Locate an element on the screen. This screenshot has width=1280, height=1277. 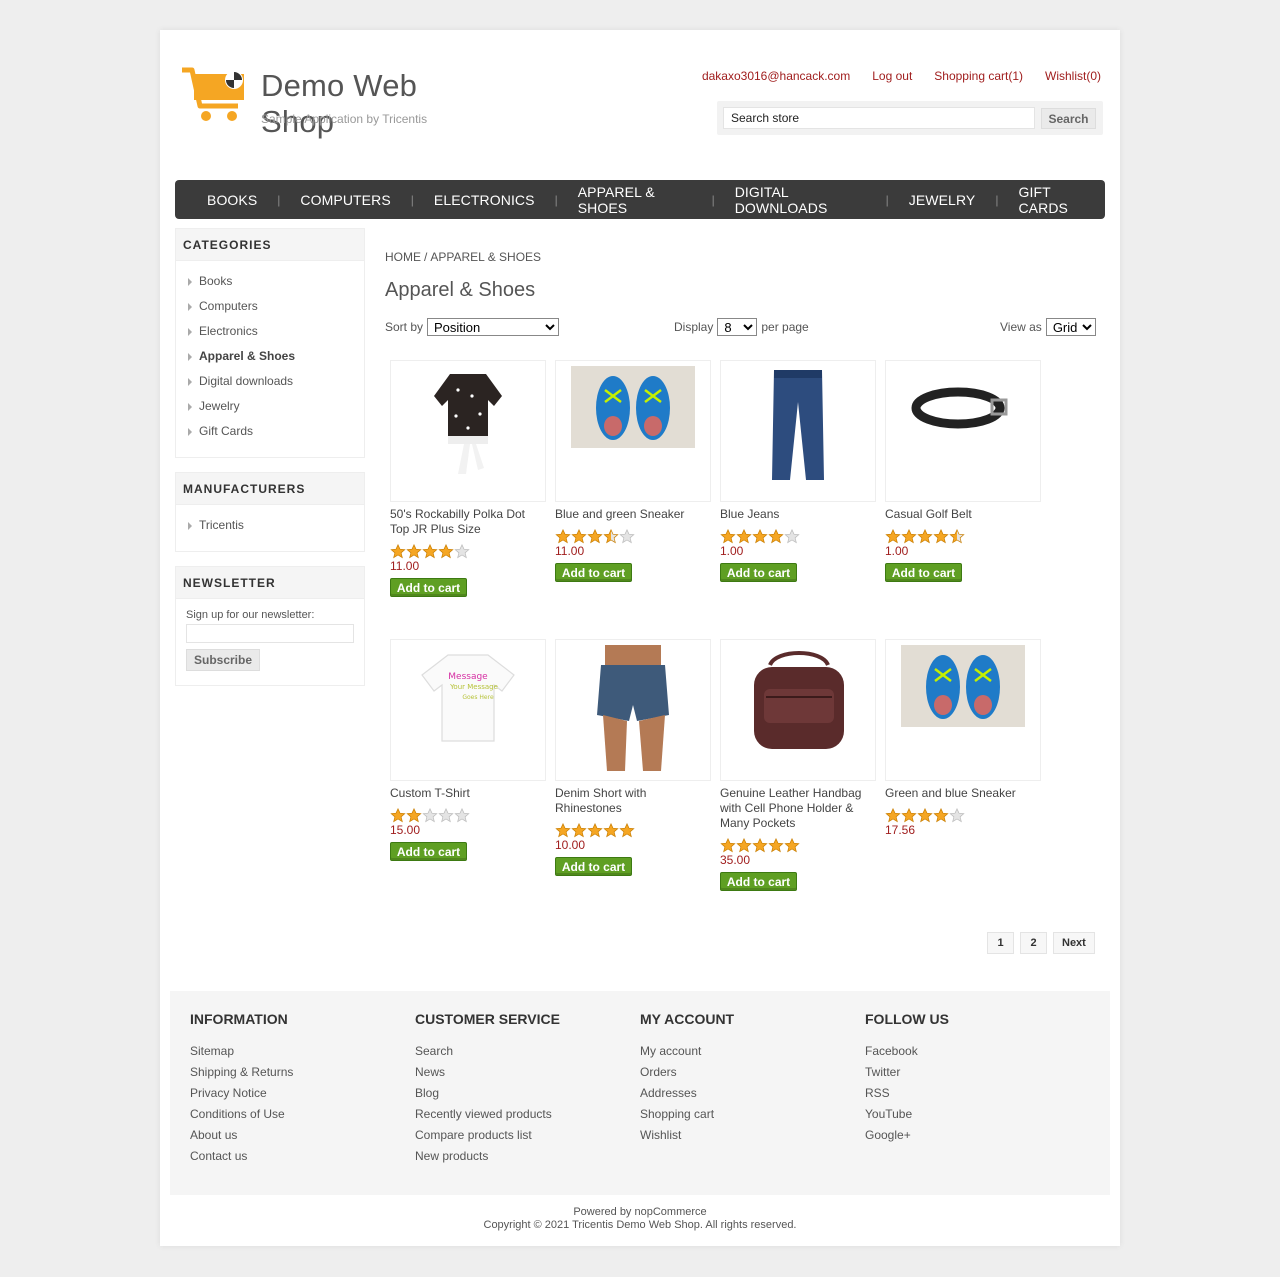
footer-link-twitter: Twitter is located at coordinates (965, 1072).